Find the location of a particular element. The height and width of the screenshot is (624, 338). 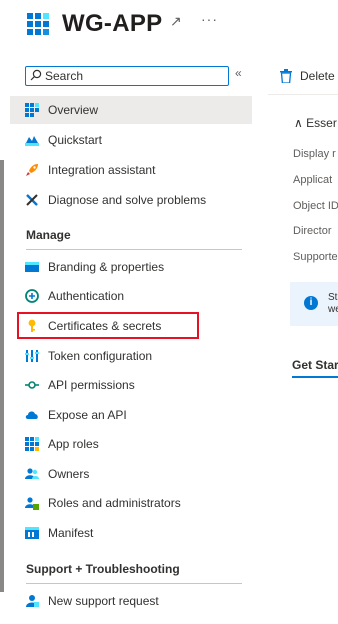

sidebar-item-token-configuration: Token configuration is located at coordinates (131, 356).